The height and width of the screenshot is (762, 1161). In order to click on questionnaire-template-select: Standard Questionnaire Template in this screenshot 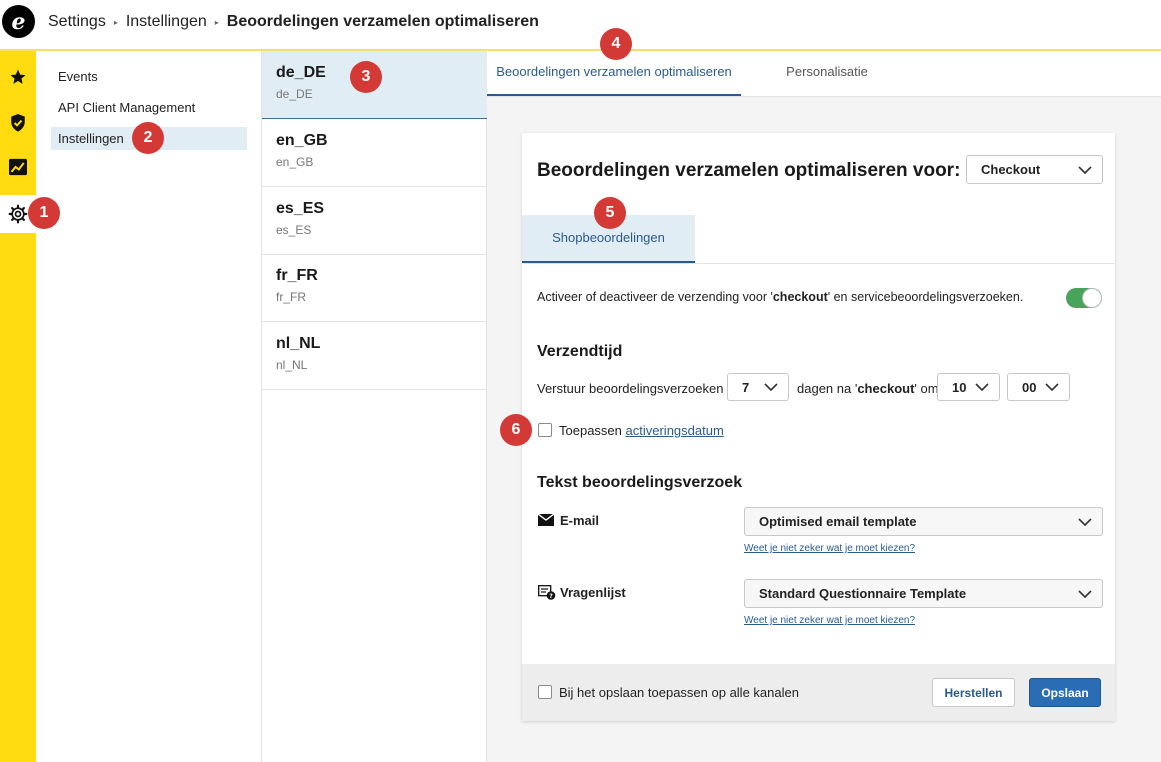, I will do `click(923, 593)`.